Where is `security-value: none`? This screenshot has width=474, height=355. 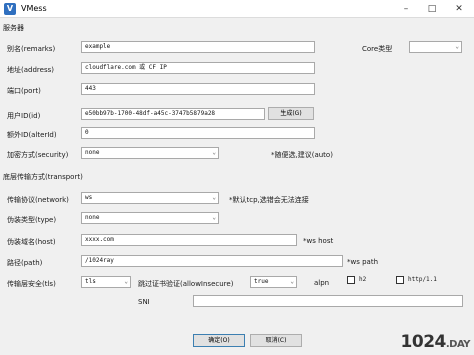
security-value: none is located at coordinates (92, 152).